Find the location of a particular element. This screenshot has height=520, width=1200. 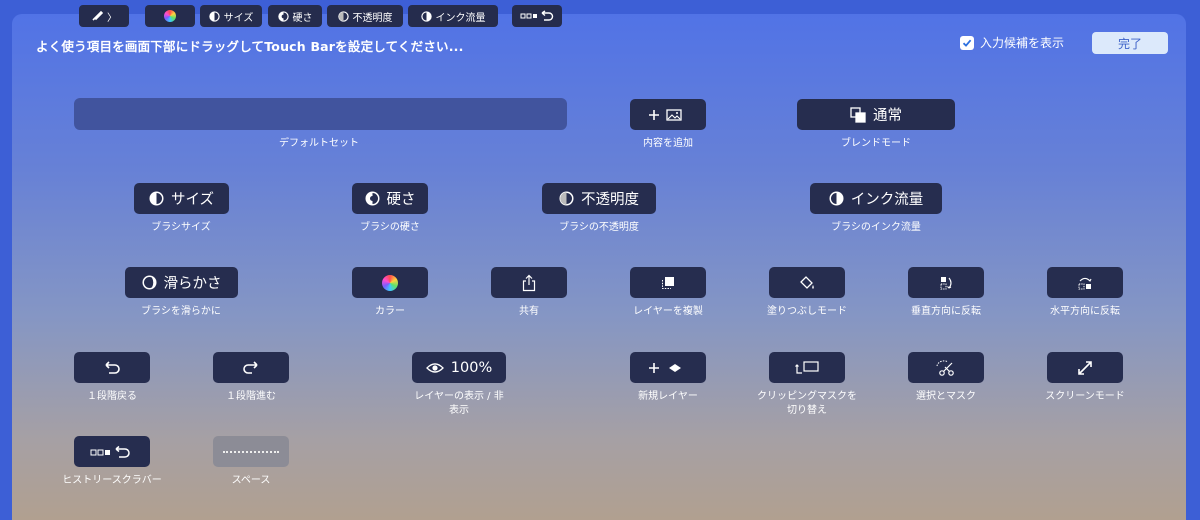

space-button is located at coordinates (251, 451).